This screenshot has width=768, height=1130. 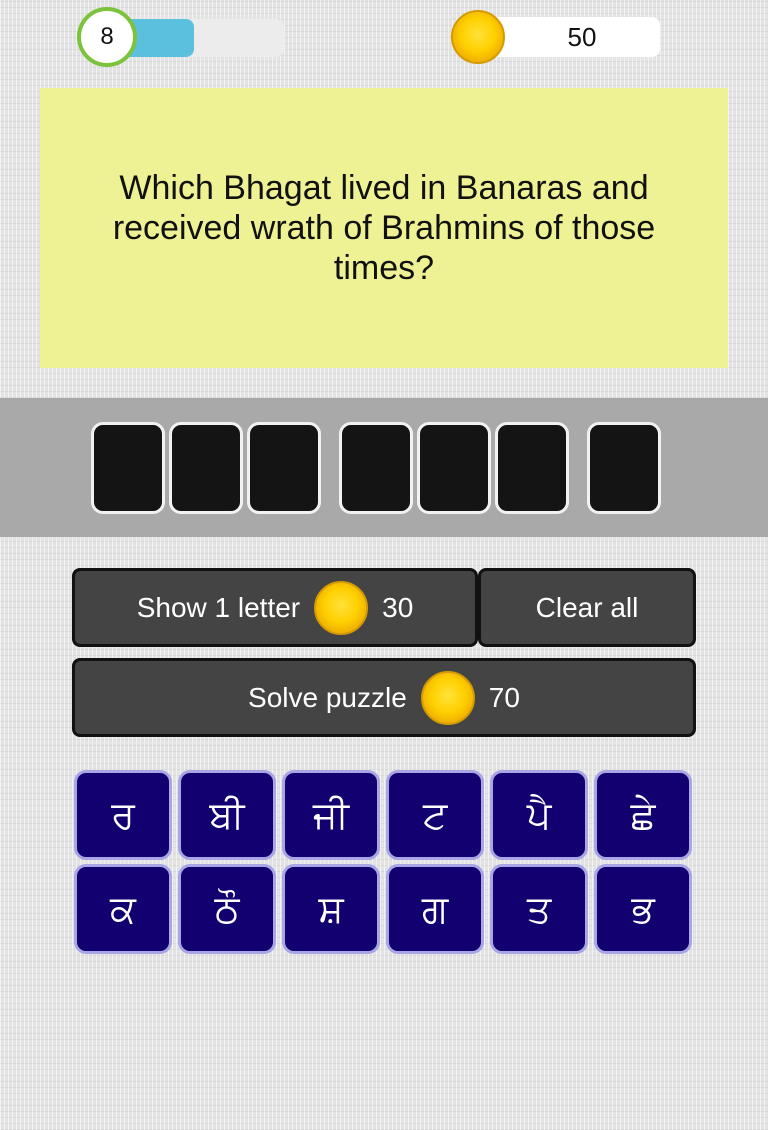 I want to click on letter-key: ਸ਼, so click(x=331, y=909).